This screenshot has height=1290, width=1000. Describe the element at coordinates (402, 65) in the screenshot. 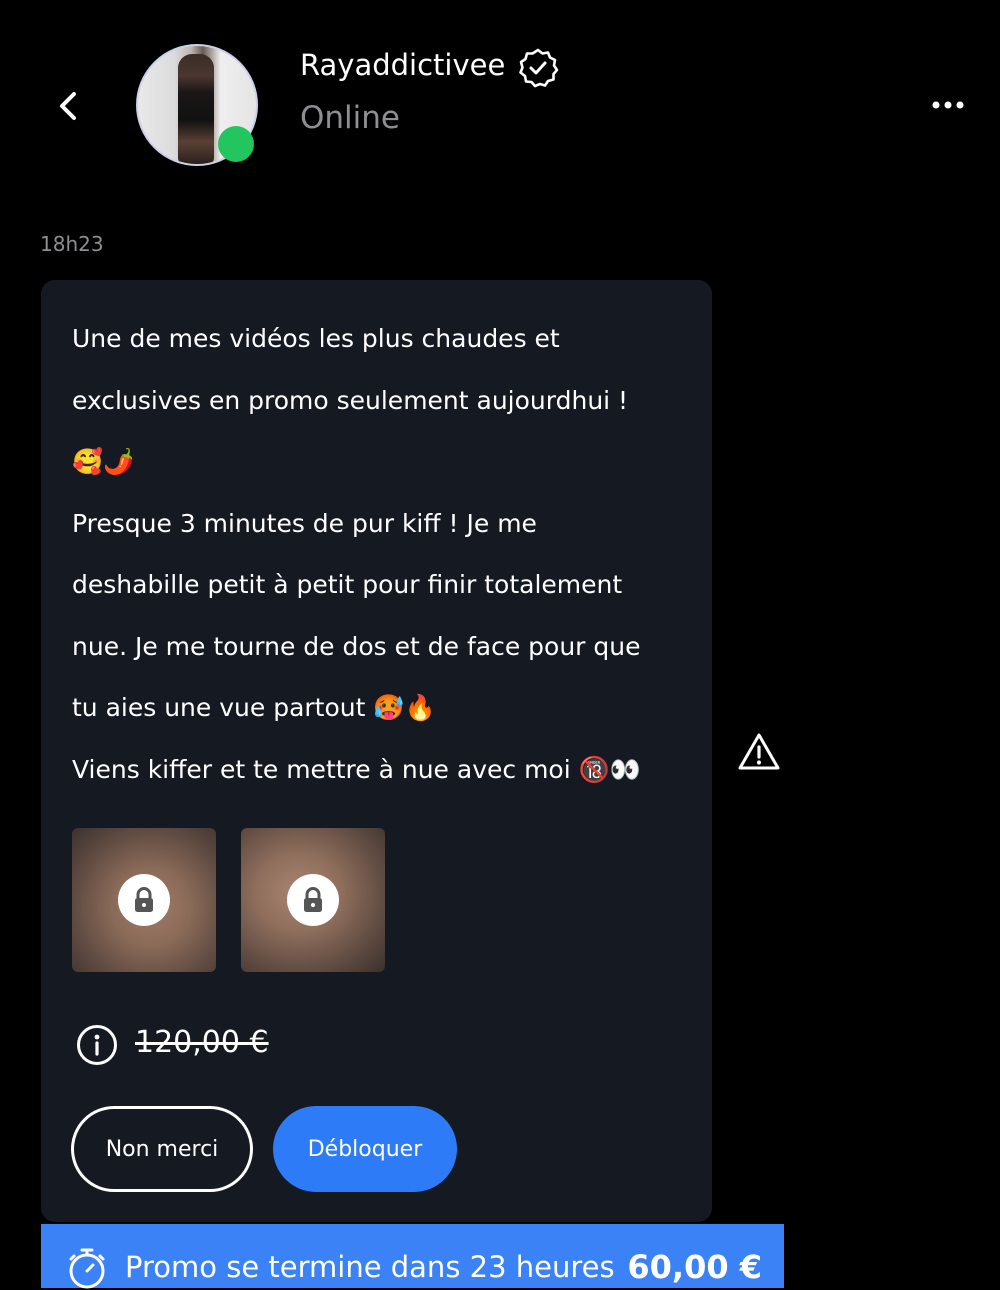

I see `username: Rayaddictivee` at that location.